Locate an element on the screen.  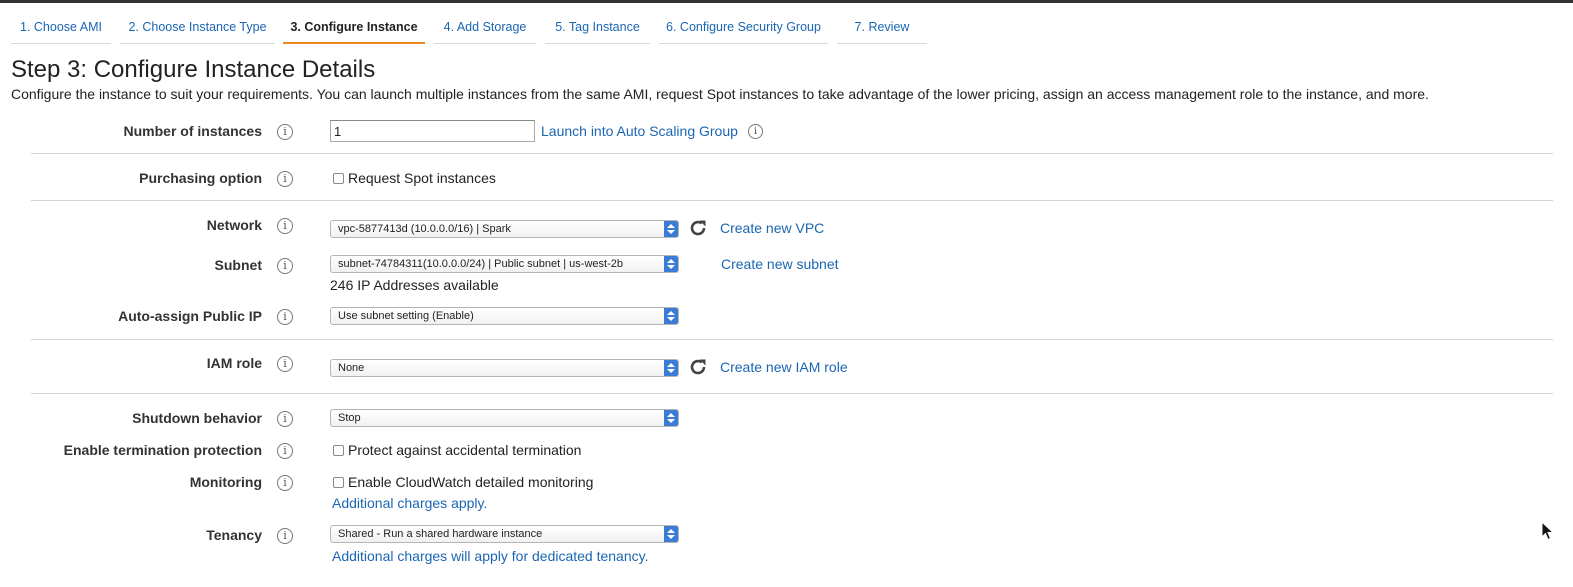
tenancy-select: Shared - Run a shared hardware instance is located at coordinates (504, 534).